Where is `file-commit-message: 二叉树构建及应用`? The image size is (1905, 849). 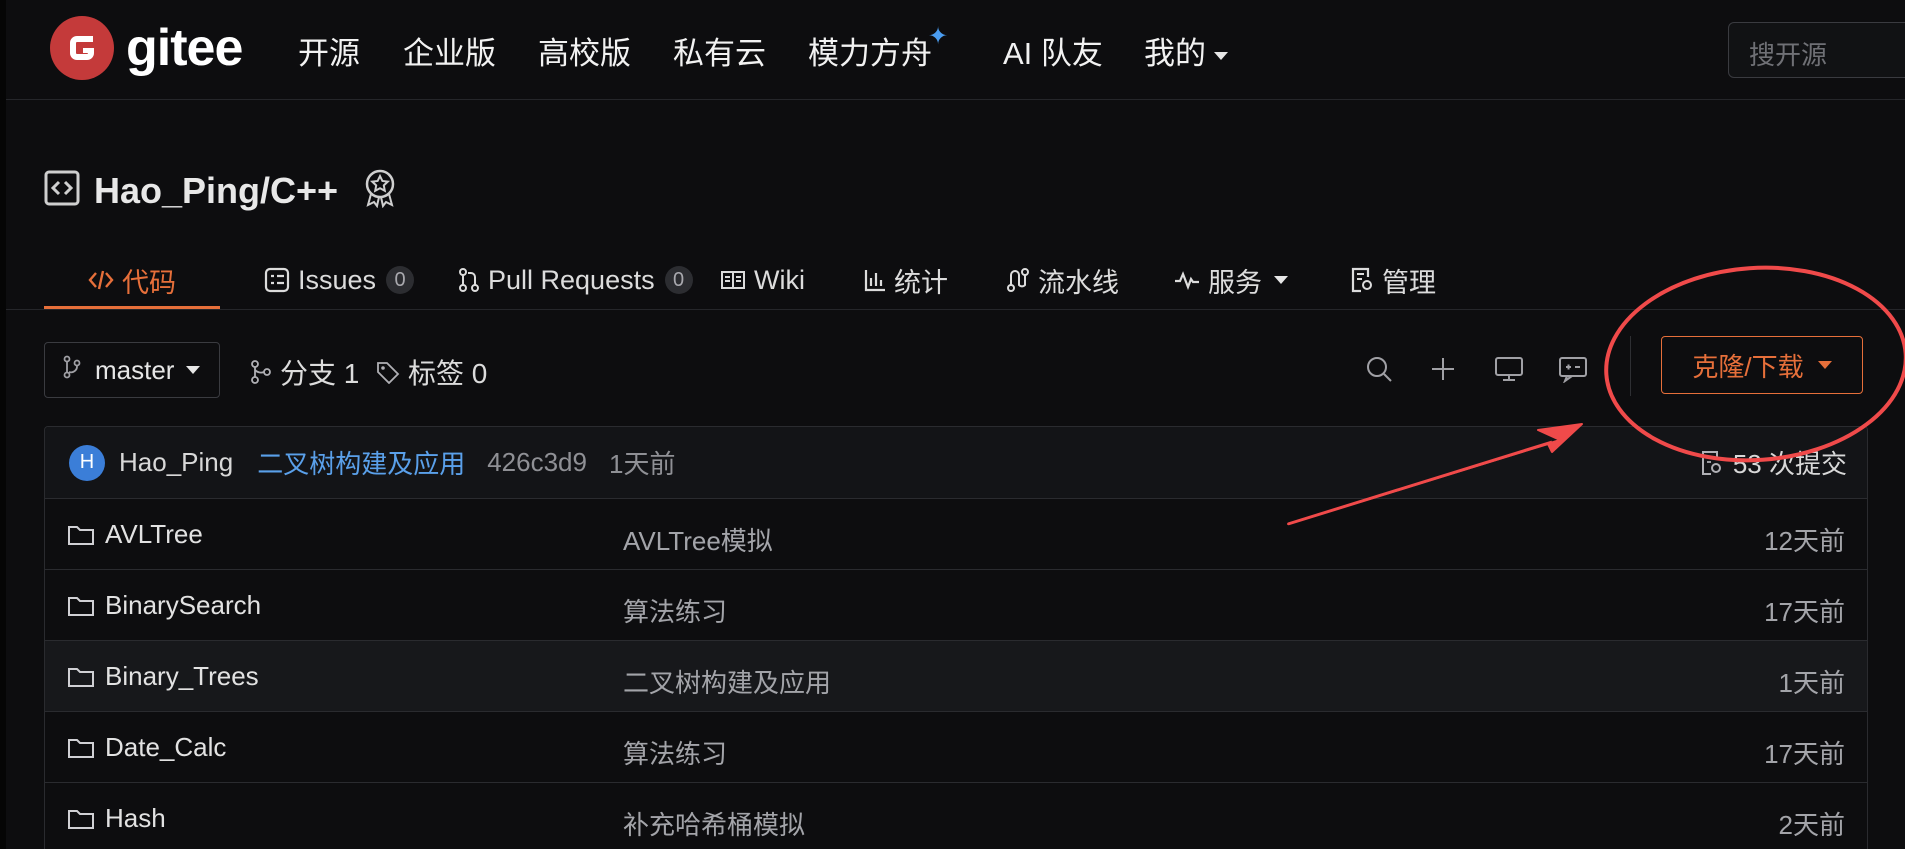
file-commit-message: 二叉树构建及应用 is located at coordinates (727, 681).